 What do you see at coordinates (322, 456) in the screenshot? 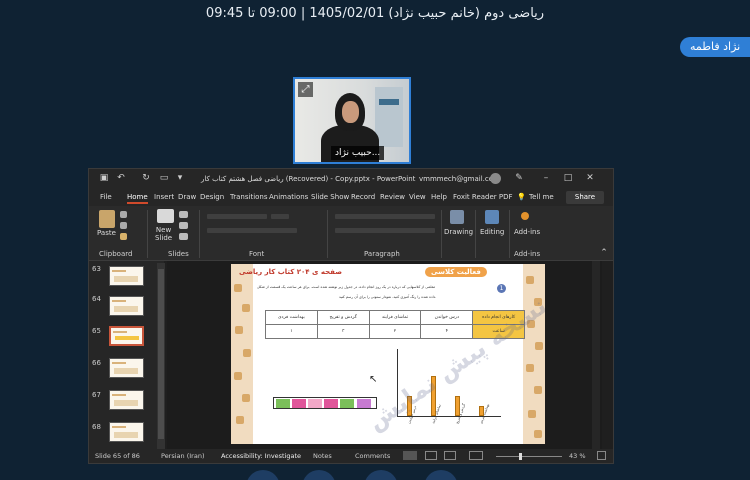
I see `notes-button: Notes` at bounding box center [322, 456].